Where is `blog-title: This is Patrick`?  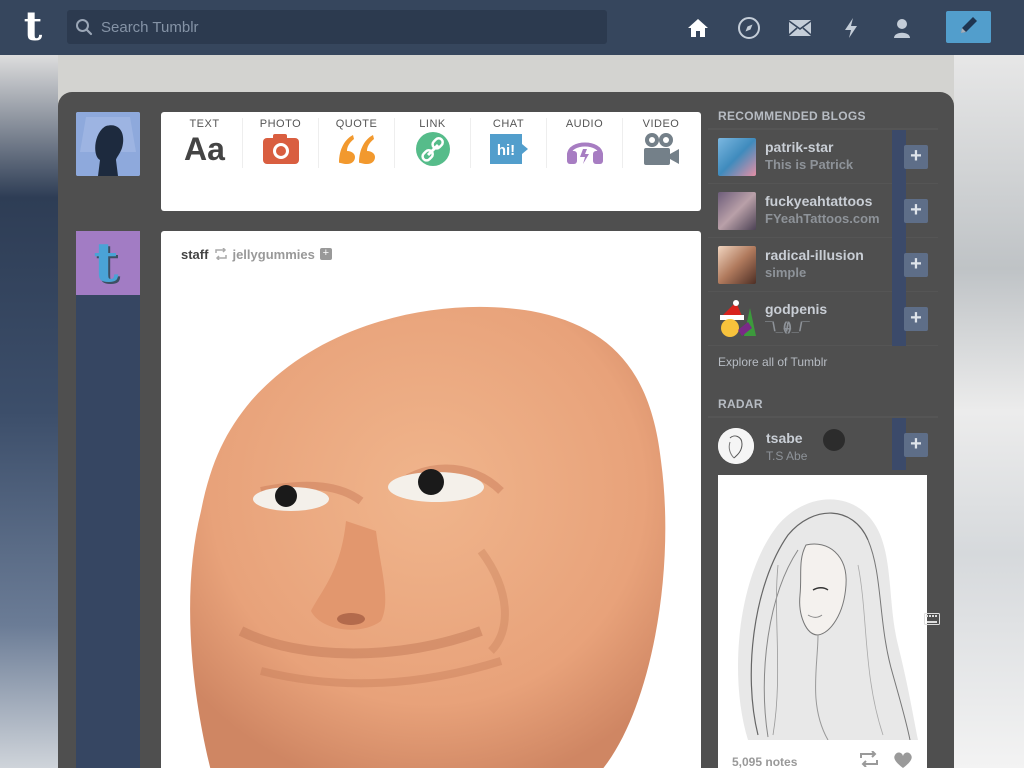 blog-title: This is Patrick is located at coordinates (809, 164).